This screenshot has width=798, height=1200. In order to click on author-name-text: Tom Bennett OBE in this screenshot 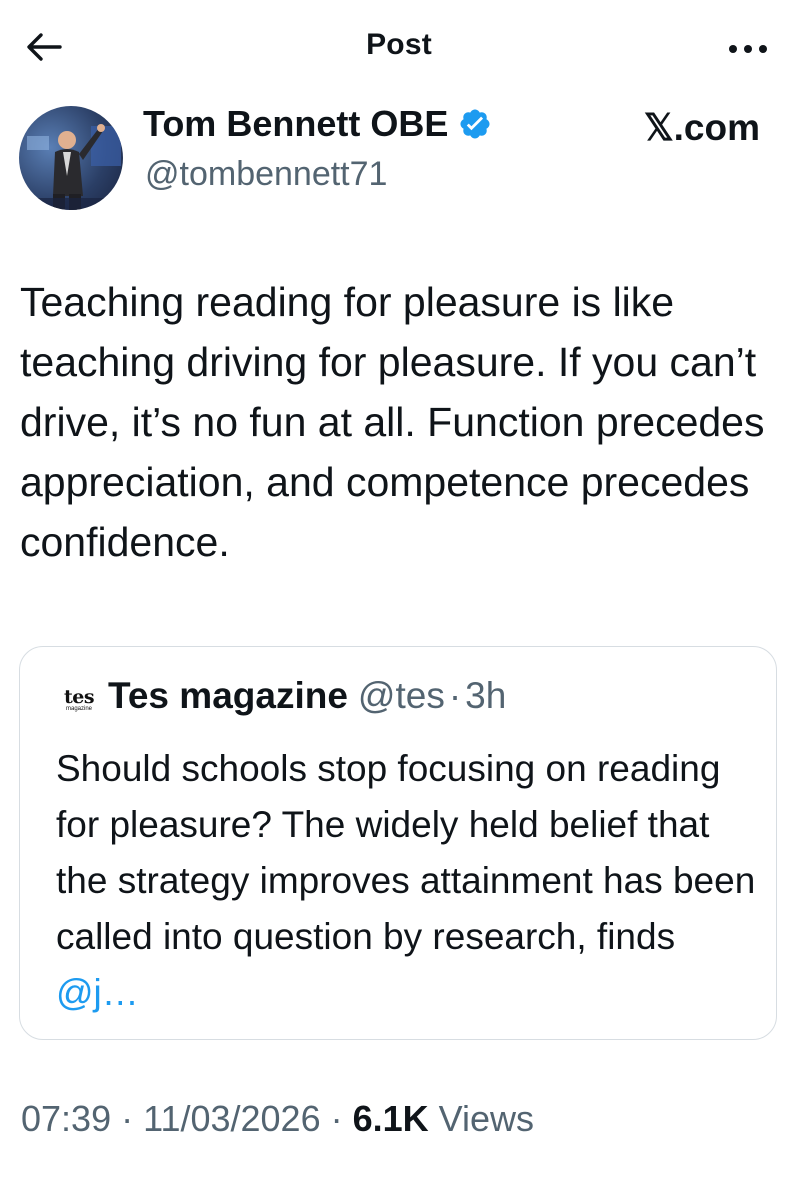, I will do `click(296, 123)`.